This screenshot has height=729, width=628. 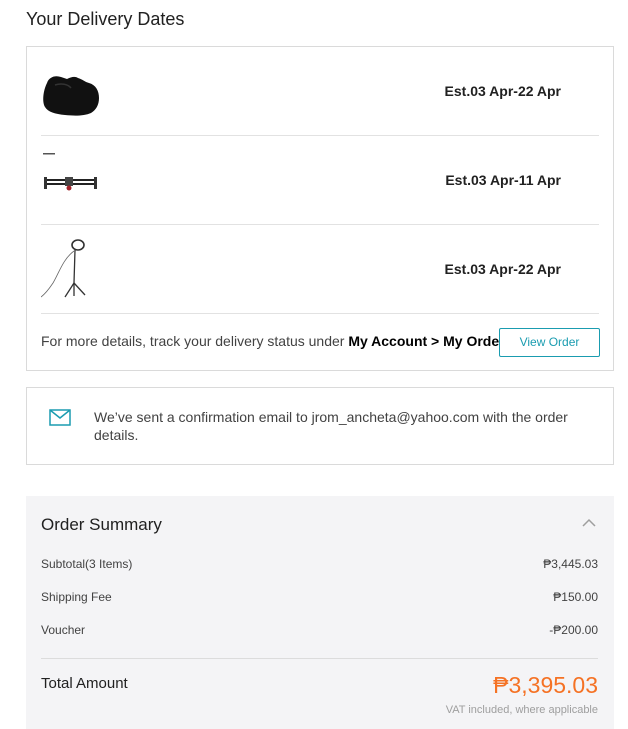 I want to click on summary-row-value: ₱3,445.03, so click(x=570, y=564).